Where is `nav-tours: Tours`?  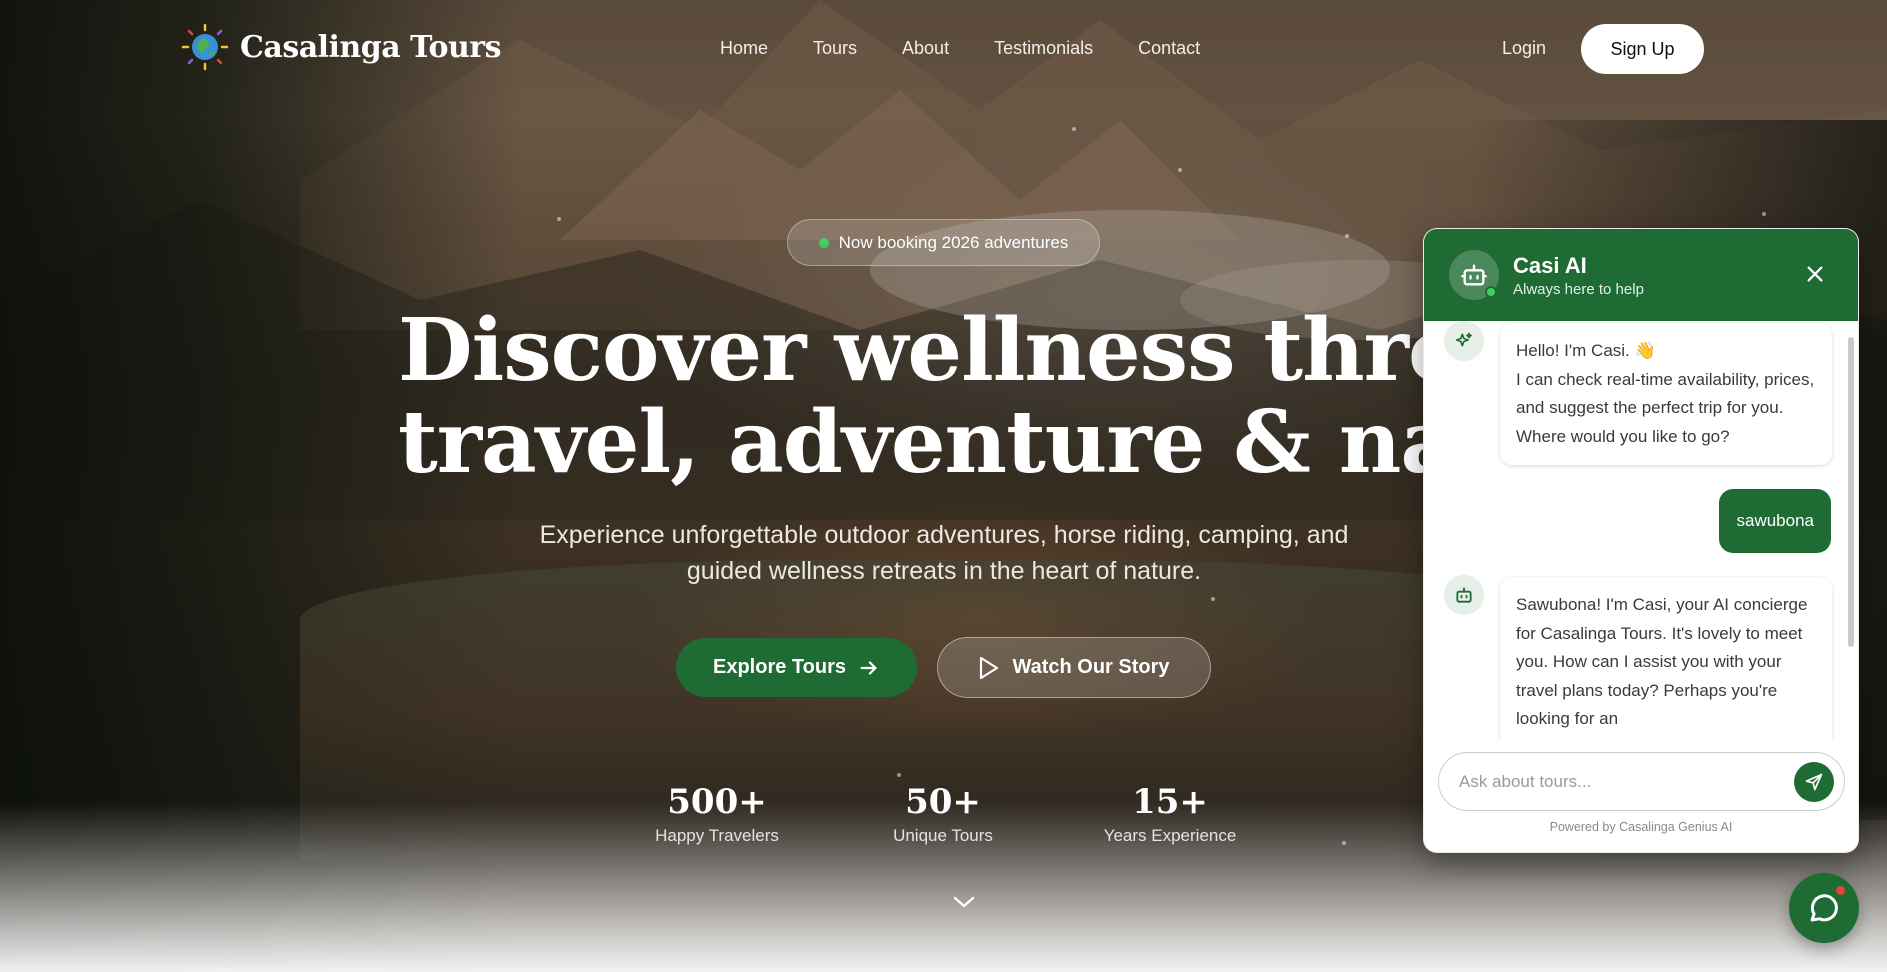
nav-tours: Tours is located at coordinates (835, 48).